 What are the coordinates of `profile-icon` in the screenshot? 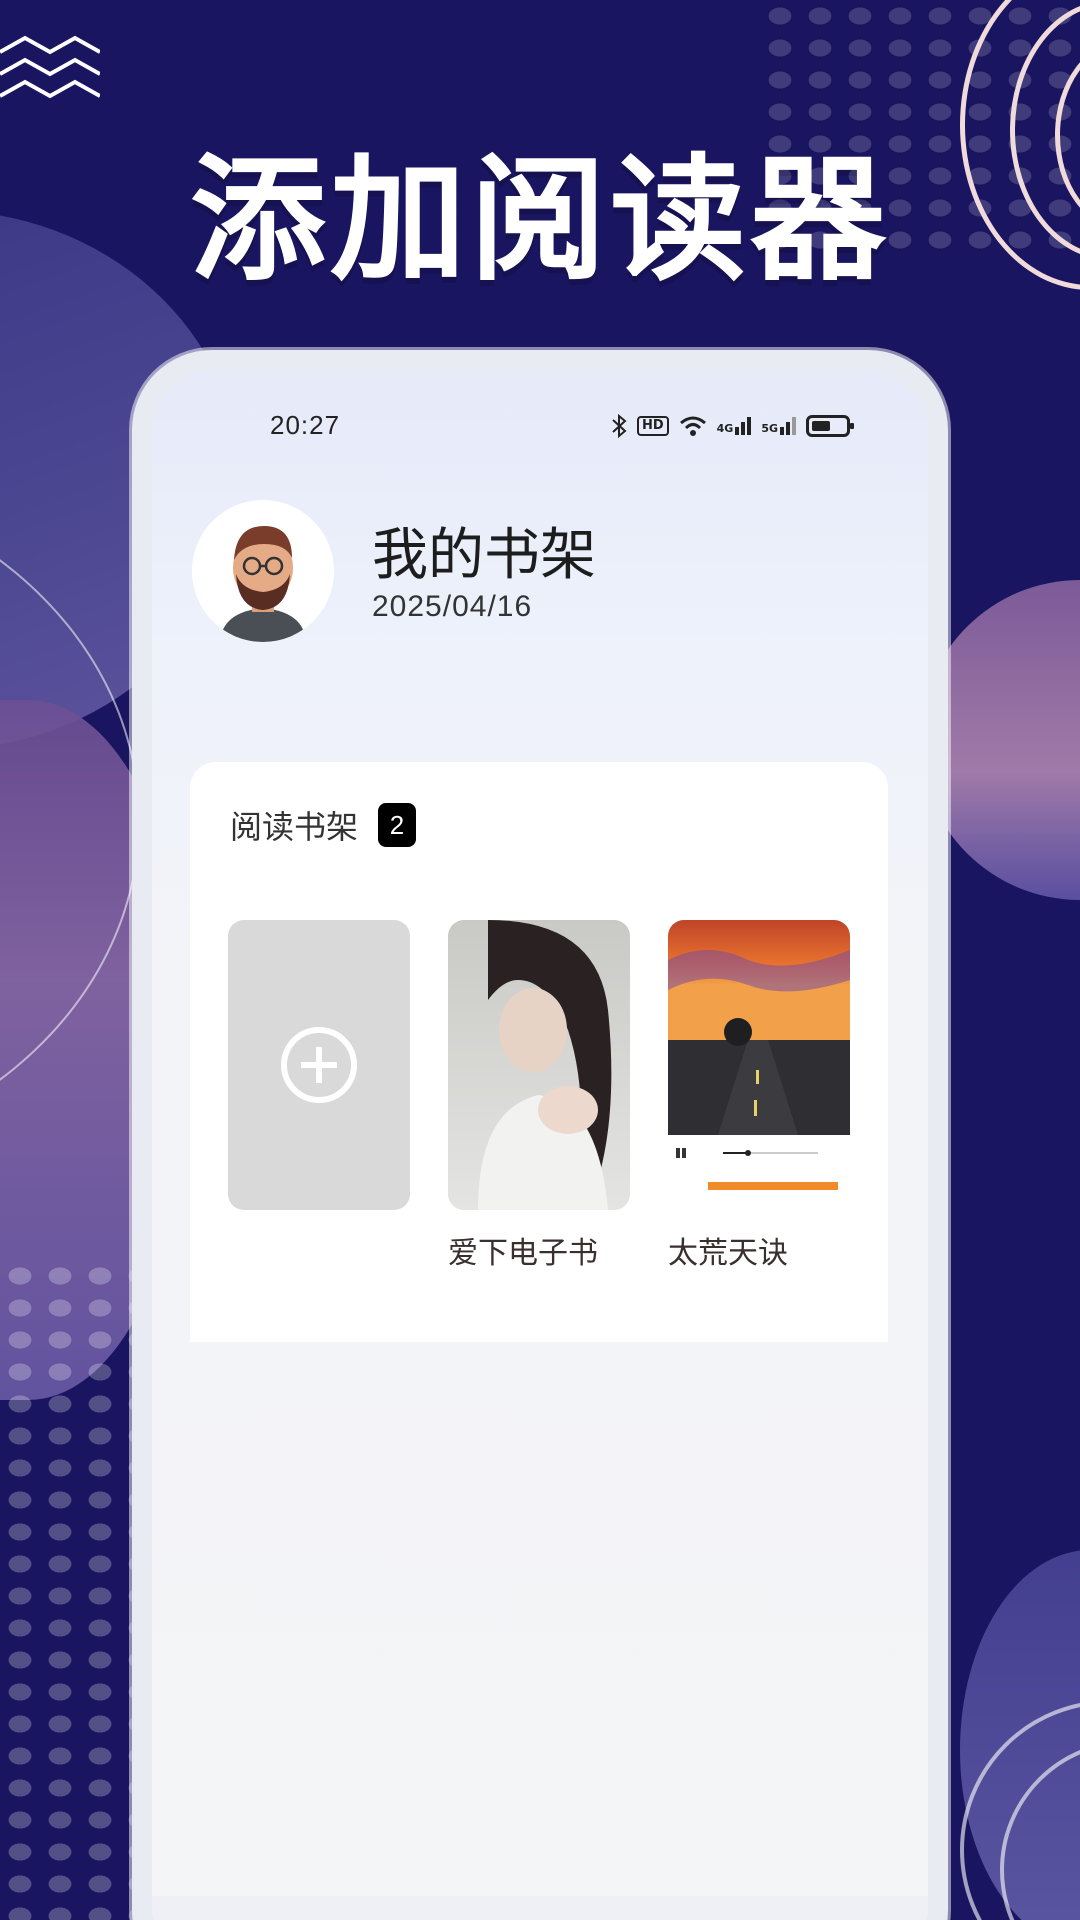 It's located at (831, 1918).